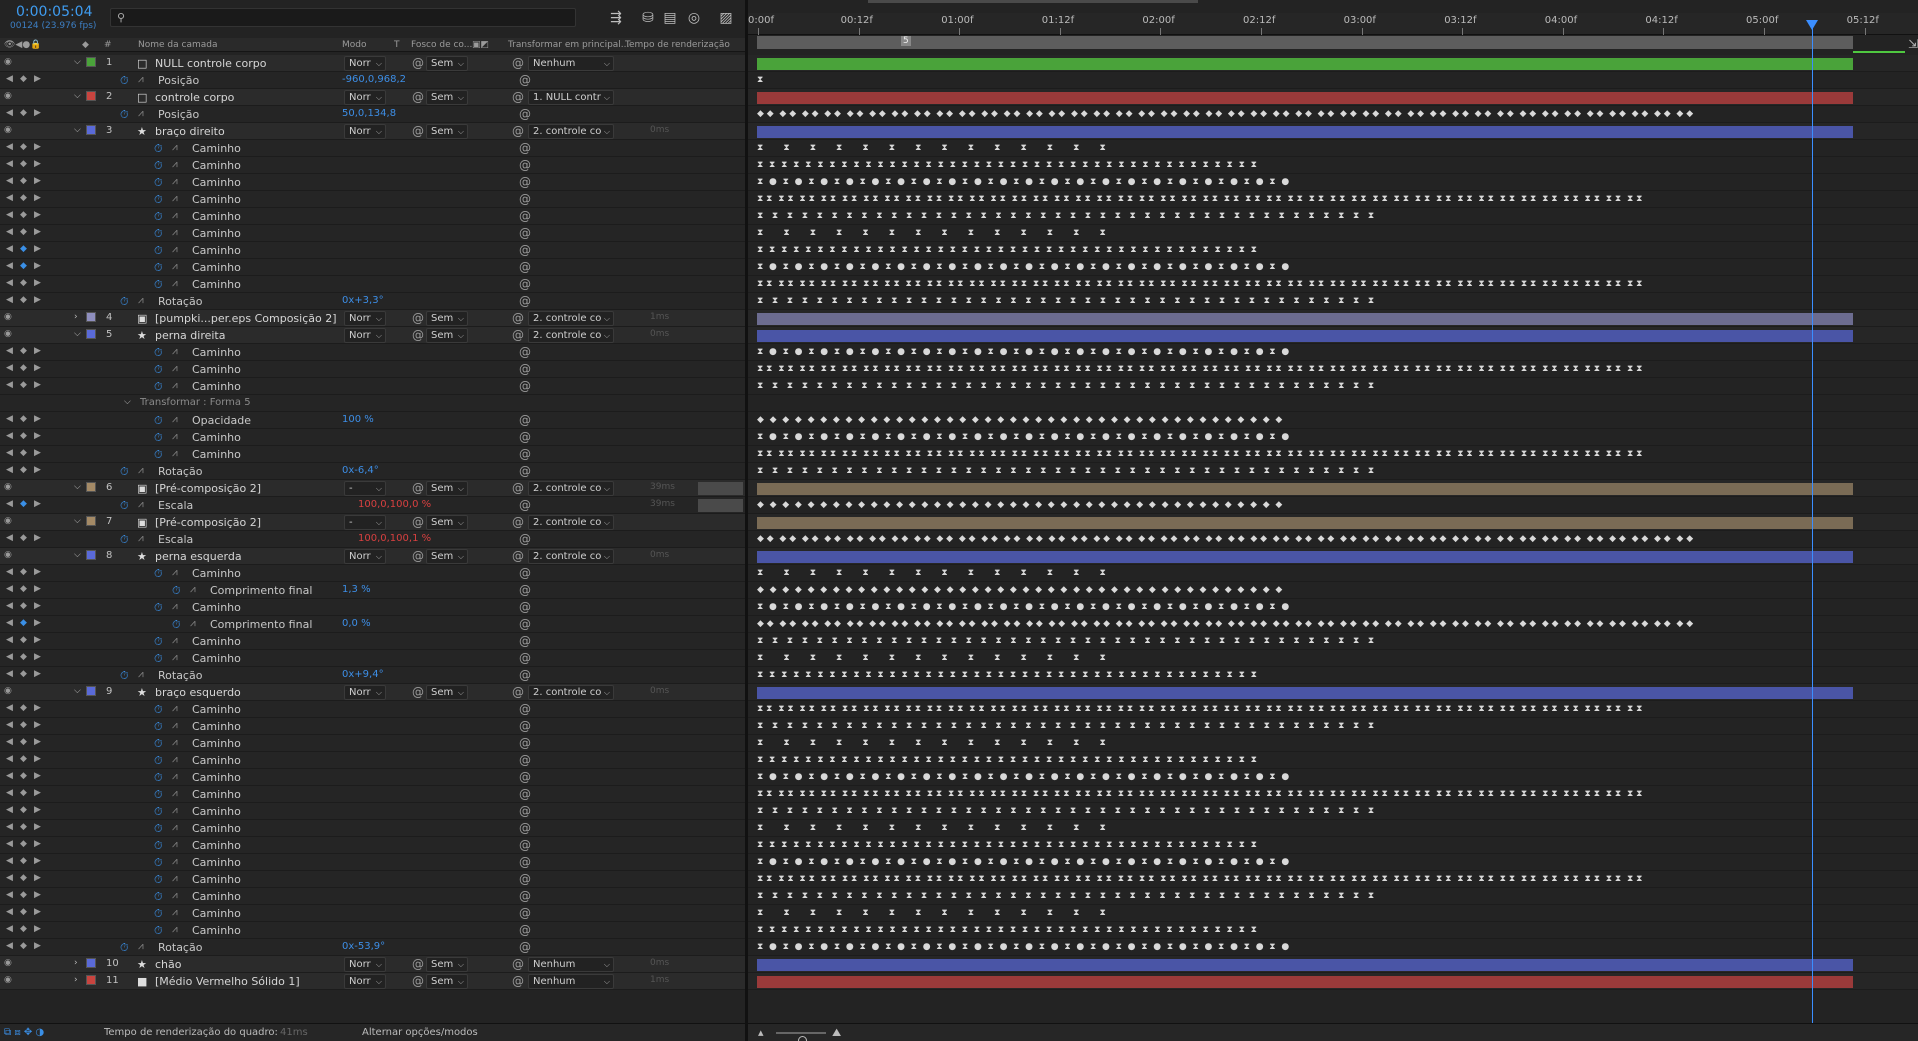  What do you see at coordinates (54, 12) in the screenshot?
I see `current-time-display: 0:00:05:04` at bounding box center [54, 12].